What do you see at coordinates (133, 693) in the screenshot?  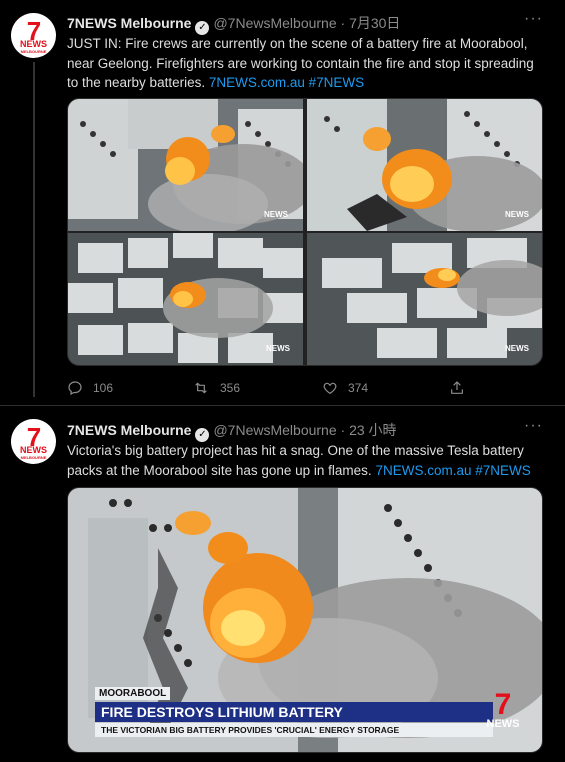 I see `lower-third-location: MOORABOOL` at bounding box center [133, 693].